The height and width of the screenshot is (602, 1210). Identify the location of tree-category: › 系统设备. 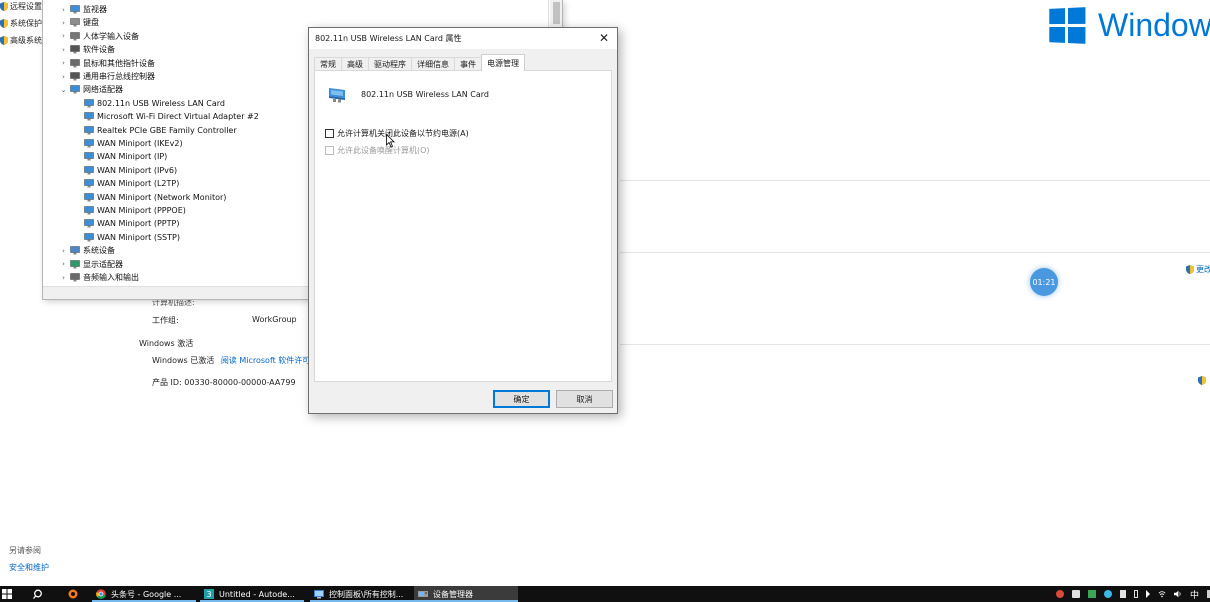
(87, 250).